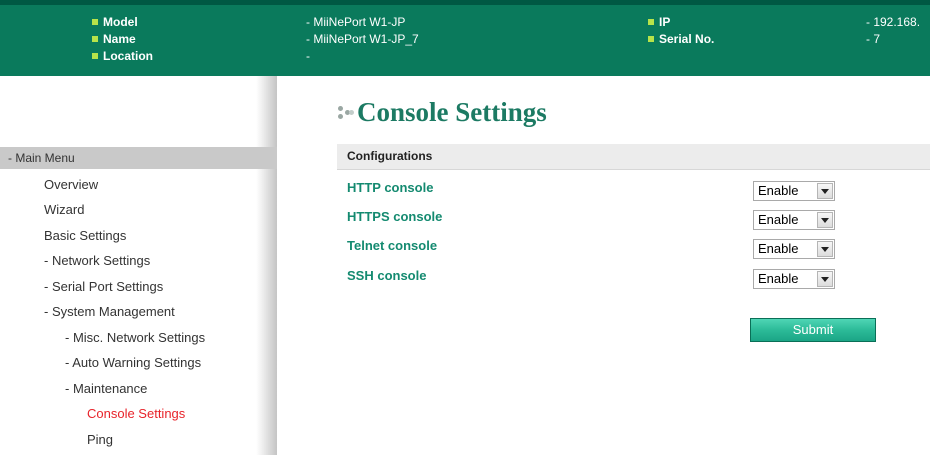  Describe the element at coordinates (681, 39) in the screenshot. I see `serial-label: Serial No.` at that location.